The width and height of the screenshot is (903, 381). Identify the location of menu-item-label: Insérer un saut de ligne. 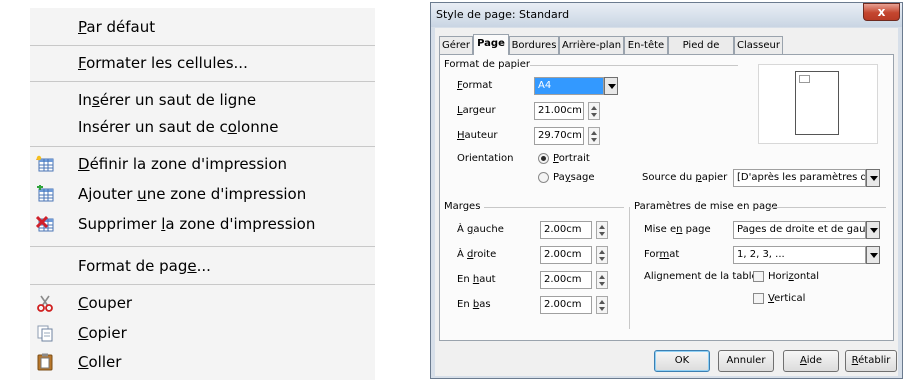
(167, 100).